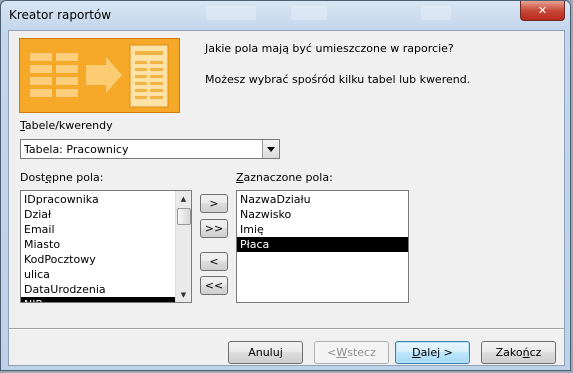  I want to click on next-label-post: alej >, so click(436, 352).